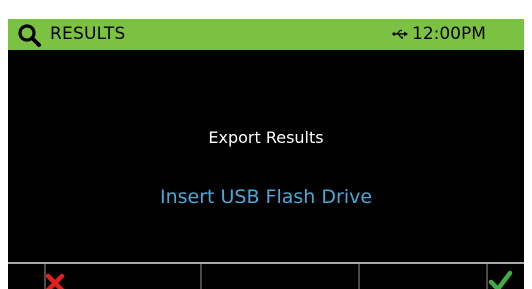 This screenshot has height=289, width=532. I want to click on header-bar: RESULTS 12:00PM, so click(266, 34).